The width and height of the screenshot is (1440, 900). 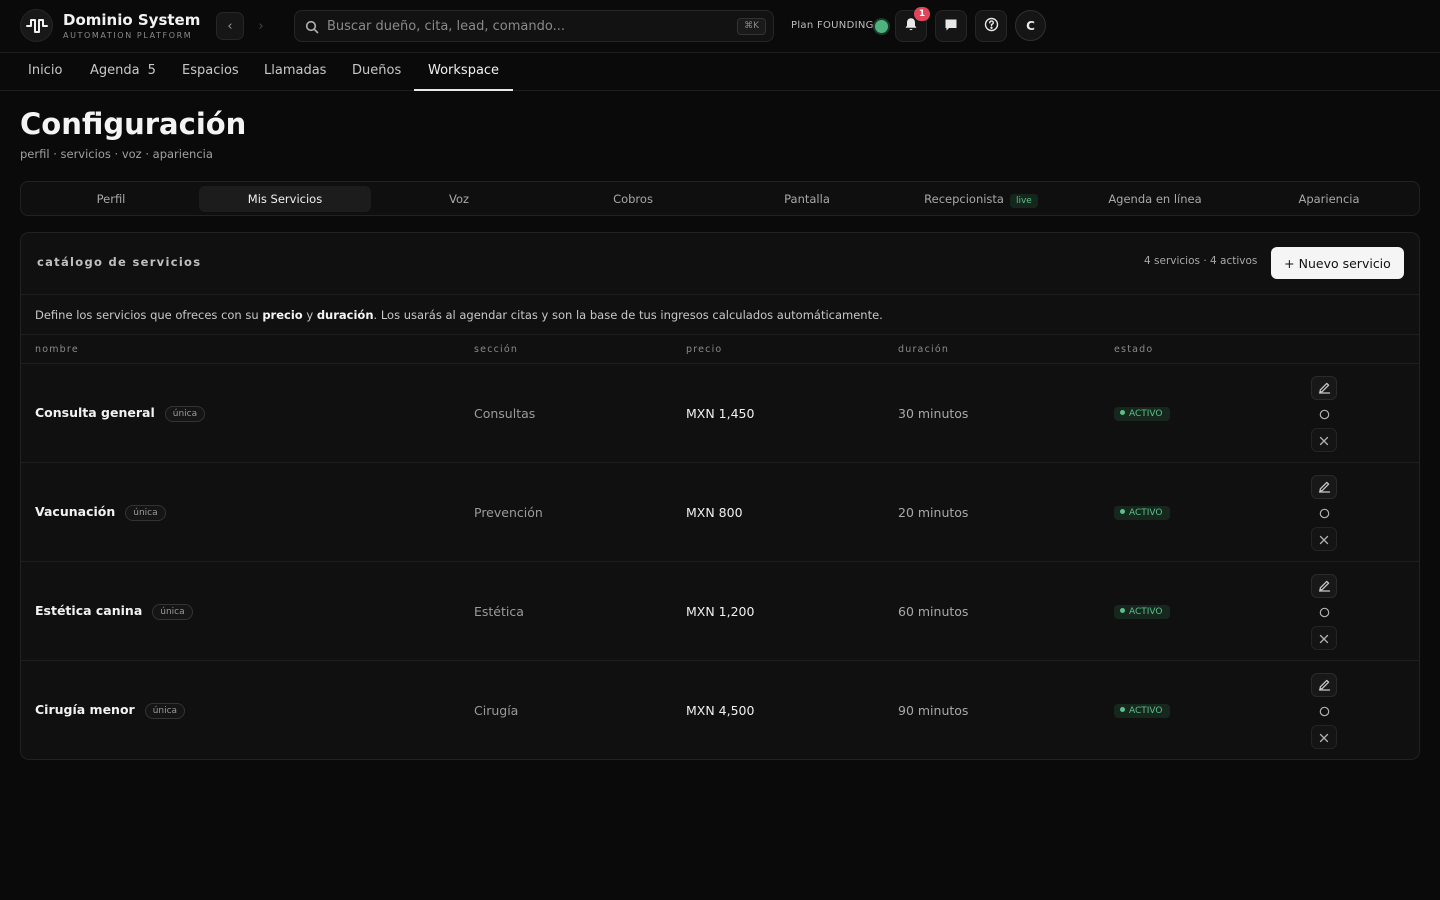 I want to click on tab-label: Agenda, so click(x=115, y=70).